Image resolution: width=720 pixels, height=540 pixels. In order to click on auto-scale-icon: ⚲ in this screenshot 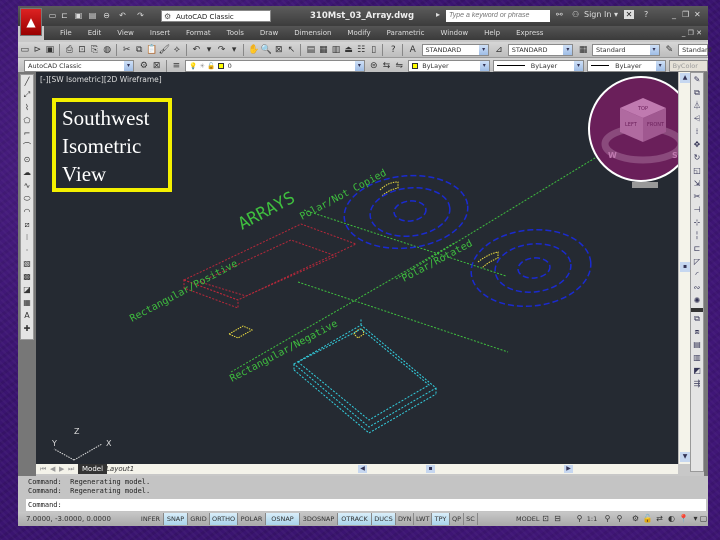, I will do `click(619, 519)`.